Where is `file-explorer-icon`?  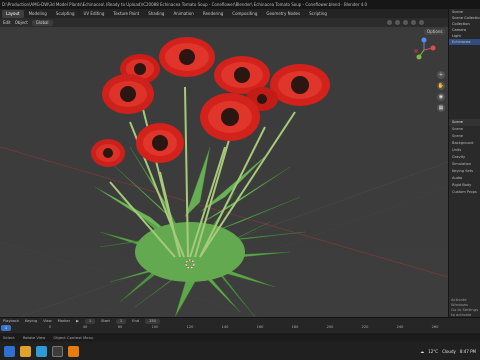 file-explorer-icon is located at coordinates (25, 351).